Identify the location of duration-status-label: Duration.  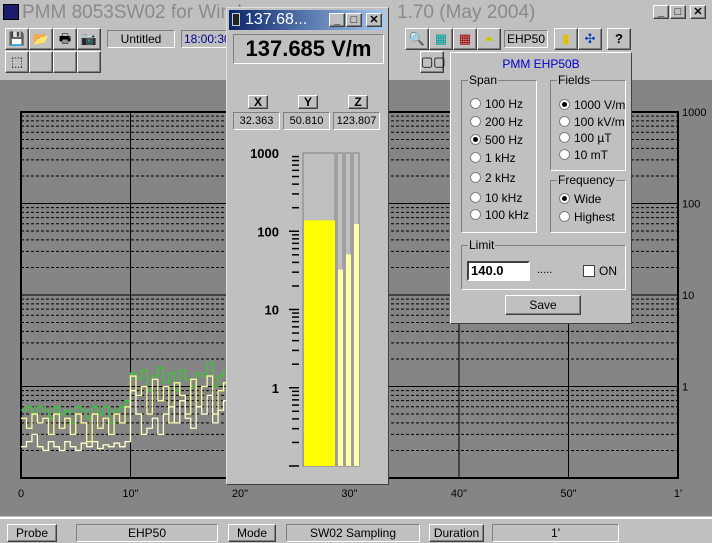
(456, 533).